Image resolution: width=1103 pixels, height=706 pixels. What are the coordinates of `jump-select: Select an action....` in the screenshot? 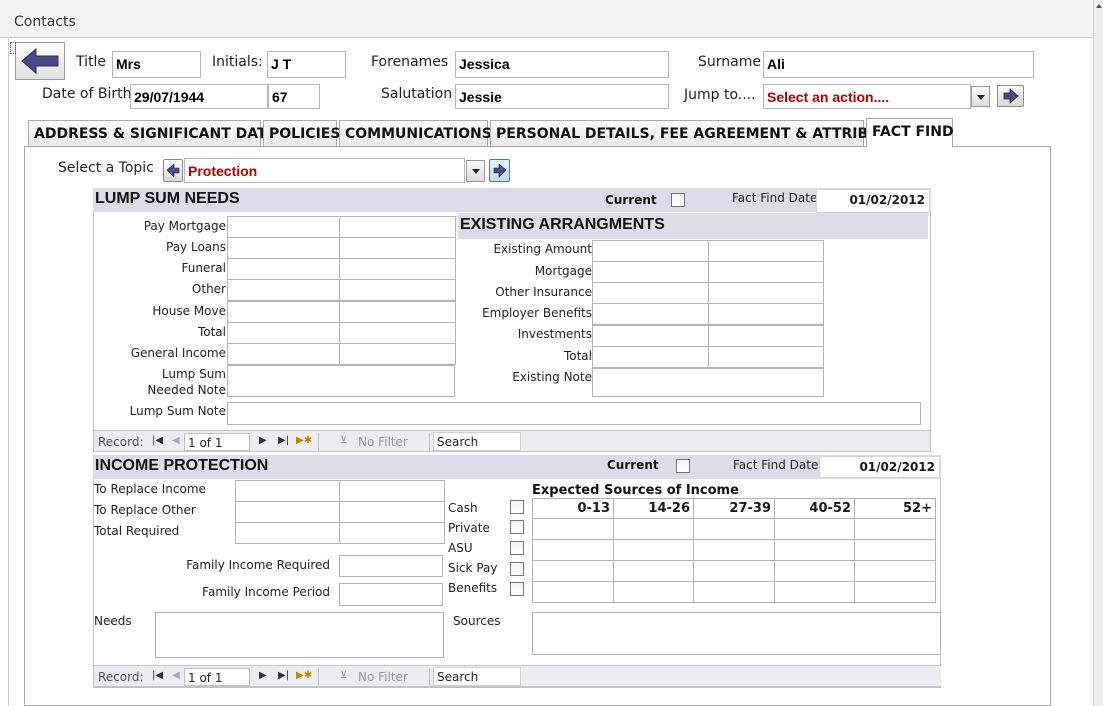 It's located at (867, 96).